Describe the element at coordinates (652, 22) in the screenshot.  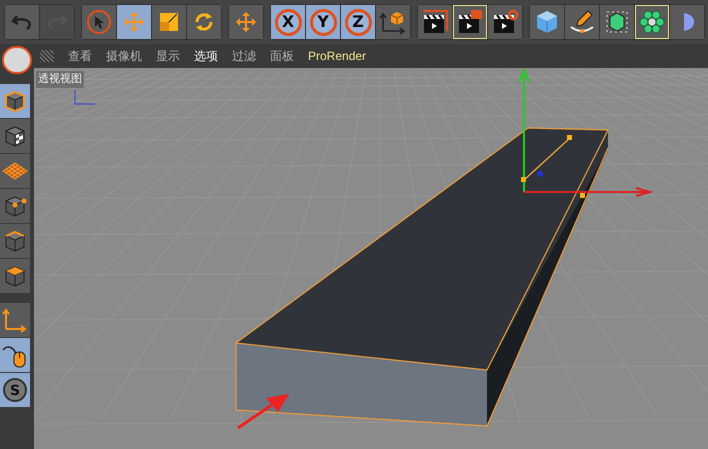
I see `cloner-icon` at that location.